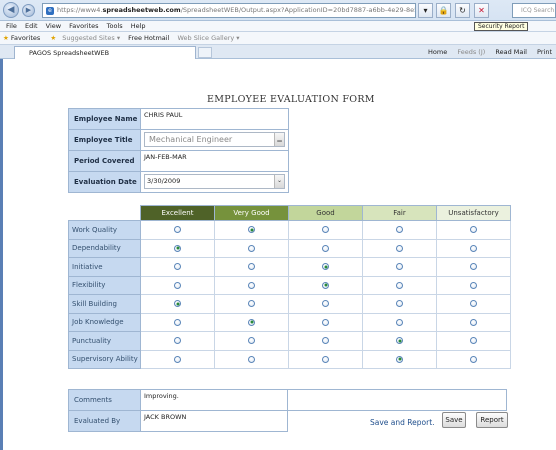  Describe the element at coordinates (511, 52) in the screenshot. I see `read-mail-button: Read Mail` at that location.